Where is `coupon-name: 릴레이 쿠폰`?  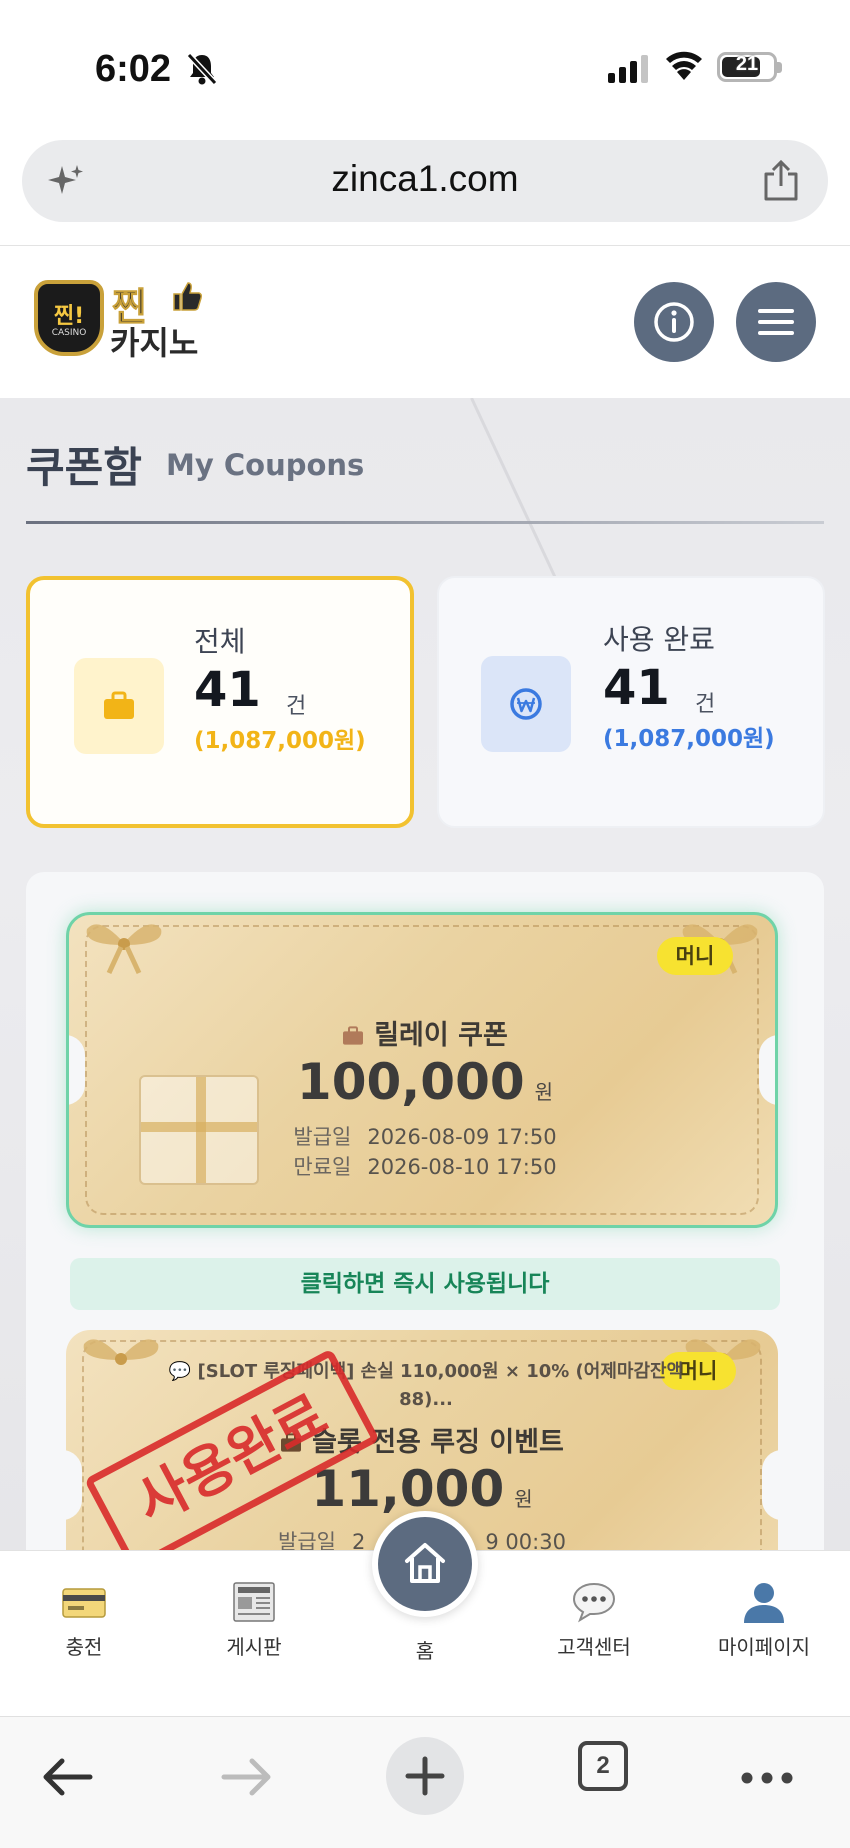 coupon-name: 릴레이 쿠폰 is located at coordinates (422, 1032).